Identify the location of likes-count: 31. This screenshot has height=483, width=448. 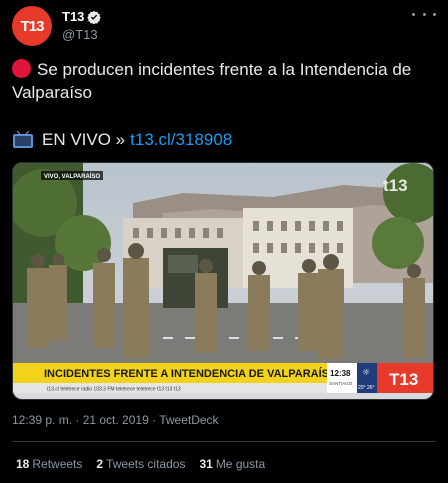
(206, 464).